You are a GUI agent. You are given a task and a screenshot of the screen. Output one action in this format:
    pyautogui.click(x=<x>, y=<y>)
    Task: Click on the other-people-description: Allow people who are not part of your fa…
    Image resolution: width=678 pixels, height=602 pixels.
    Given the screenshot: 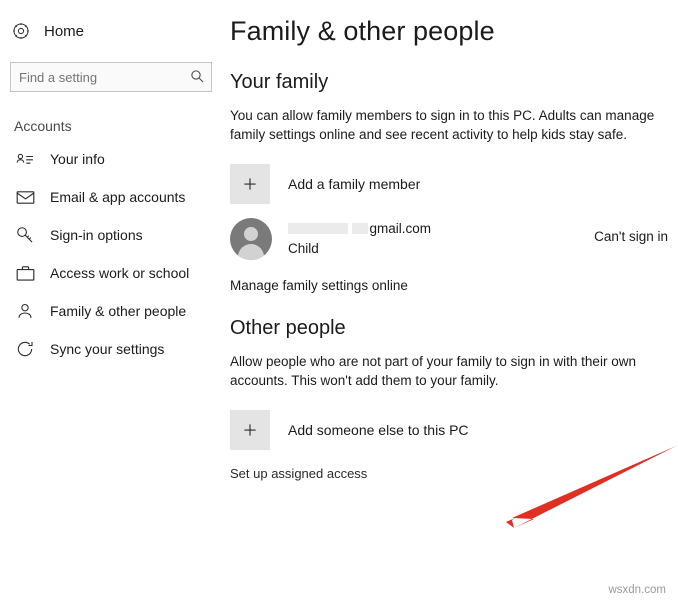 What is the action you would take?
    pyautogui.click(x=433, y=371)
    